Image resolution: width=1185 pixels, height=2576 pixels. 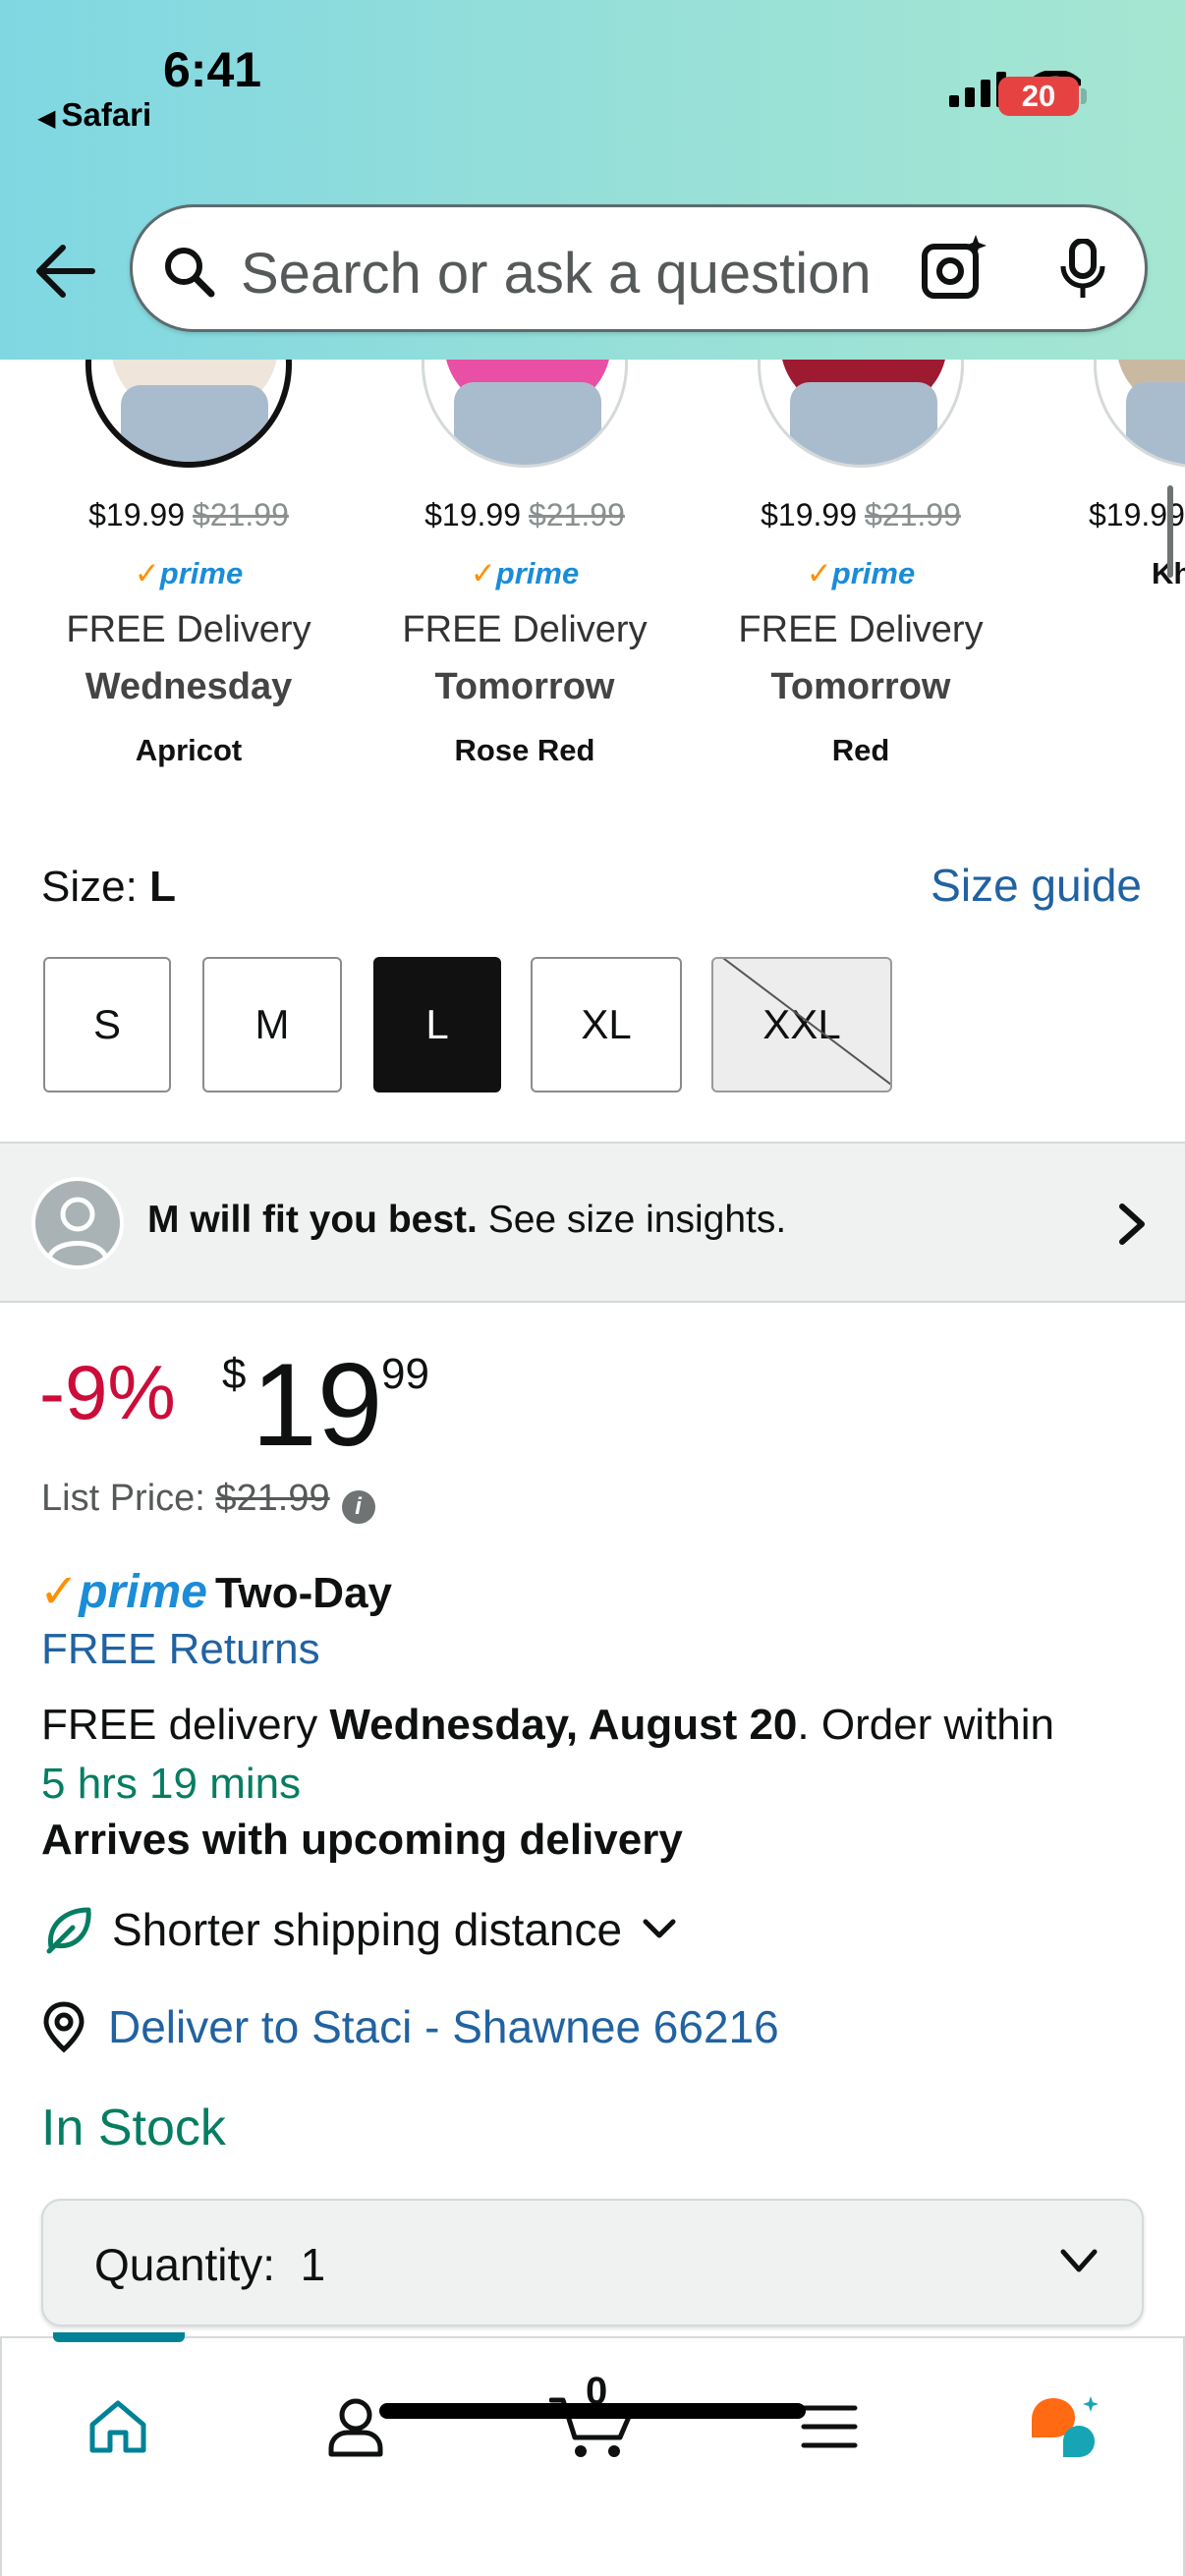 I want to click on size-option-label: XXL, so click(x=802, y=1024).